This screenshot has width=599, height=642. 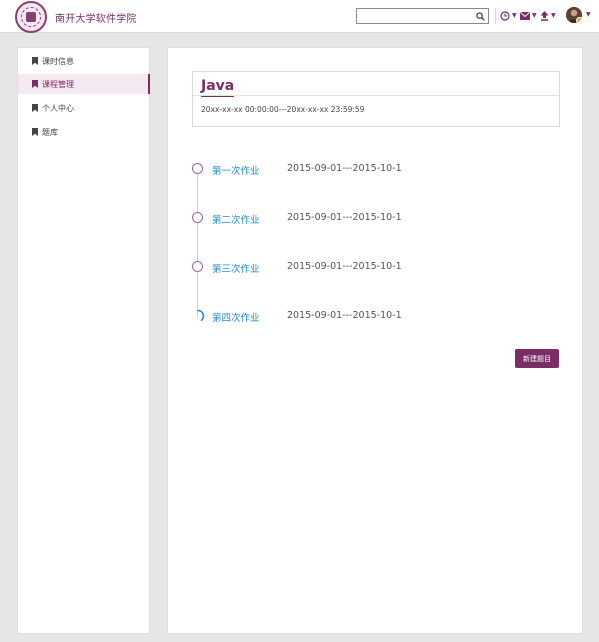 I want to click on assignment-item: 第四次作业 2015-09-01---2015-10-1, so click(x=342, y=316).